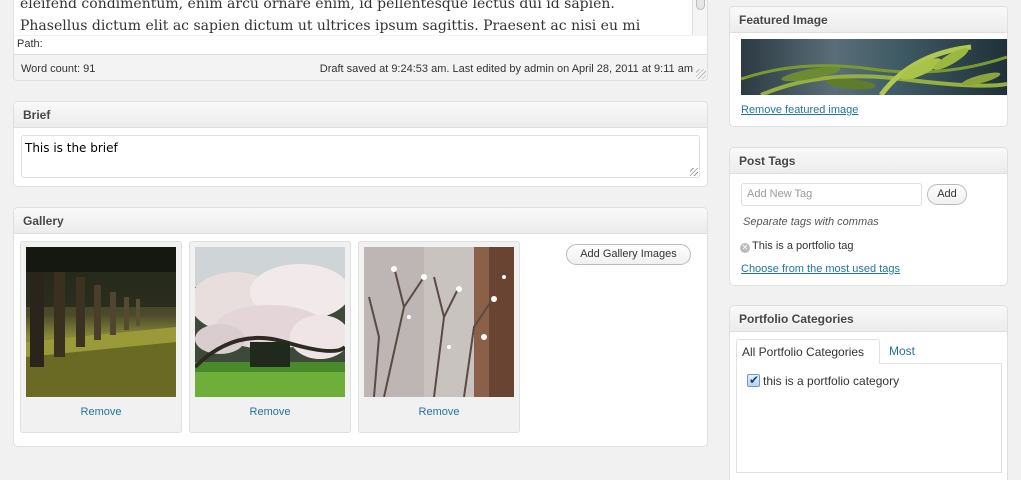  Describe the element at coordinates (270, 322) in the screenshot. I see `cherry-blossom-photo` at that location.